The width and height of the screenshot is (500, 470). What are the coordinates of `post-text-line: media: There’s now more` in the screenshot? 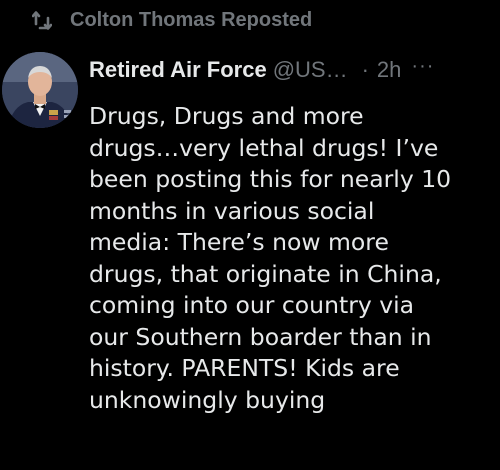 It's located at (239, 242).